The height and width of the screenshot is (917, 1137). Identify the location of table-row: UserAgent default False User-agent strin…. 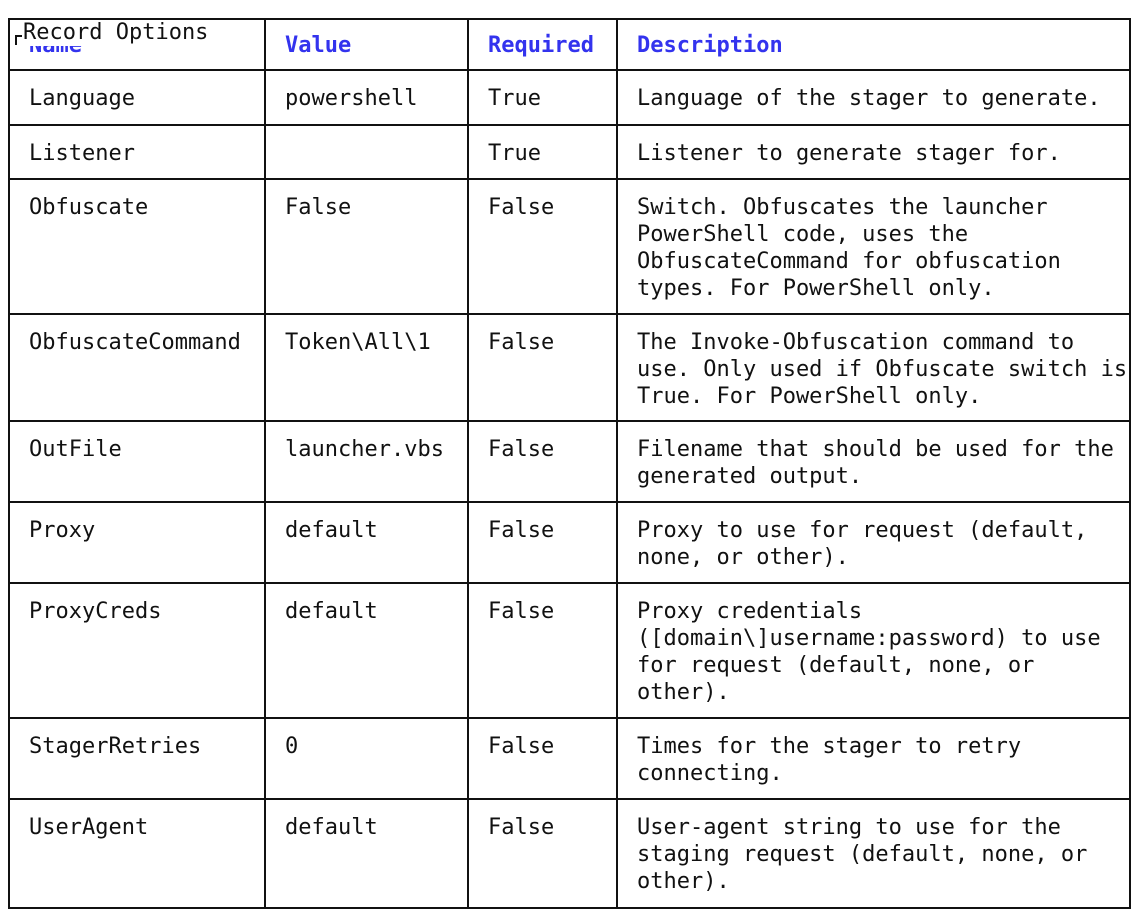
(569, 853).